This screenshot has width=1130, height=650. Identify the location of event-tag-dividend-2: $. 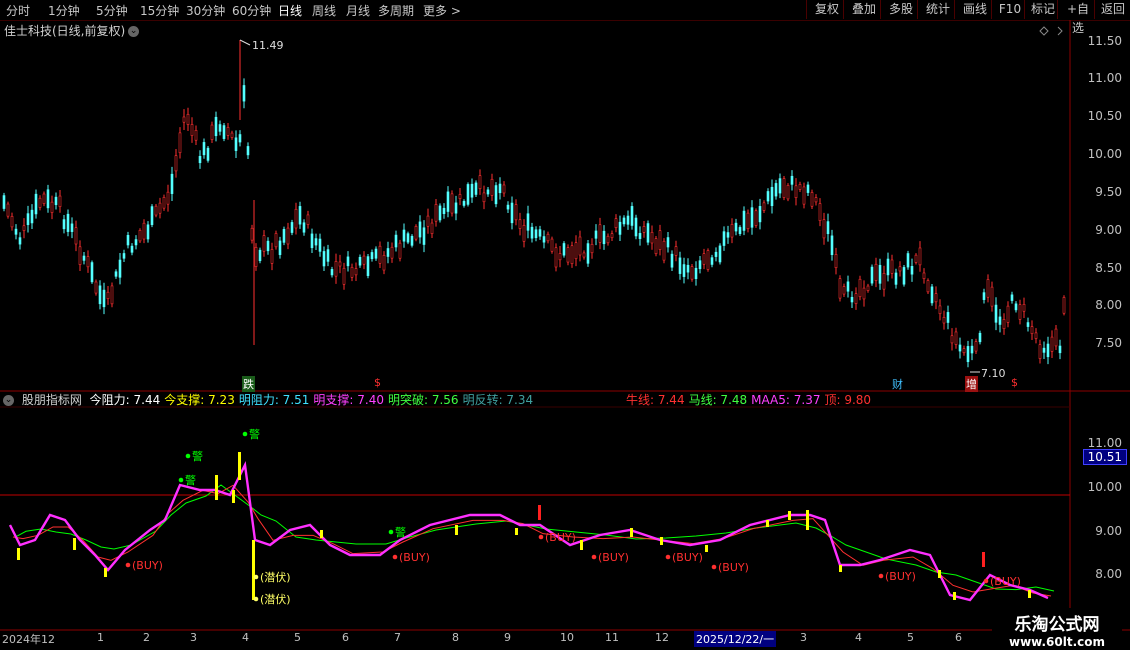
(1014, 382).